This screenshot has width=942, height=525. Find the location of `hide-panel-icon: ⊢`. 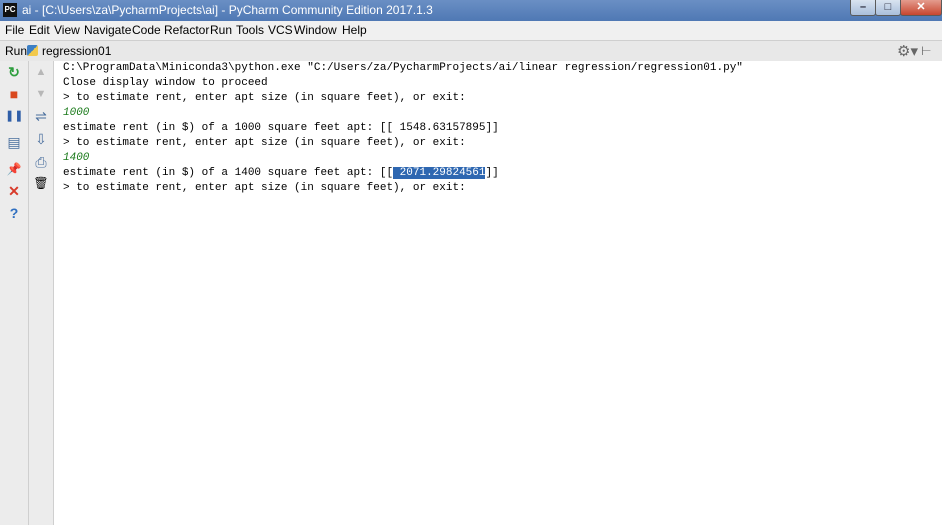

hide-panel-icon: ⊢ is located at coordinates (926, 51).